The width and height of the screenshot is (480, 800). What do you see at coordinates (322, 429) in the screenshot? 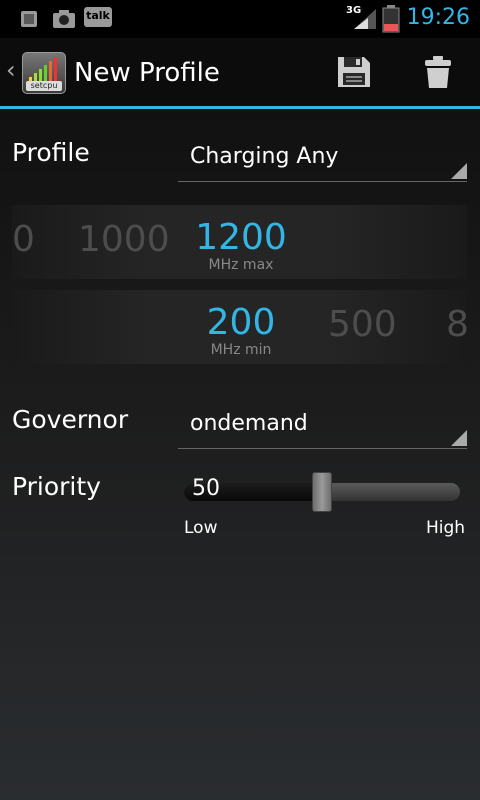
I see `governor-spinner: ondemand` at bounding box center [322, 429].